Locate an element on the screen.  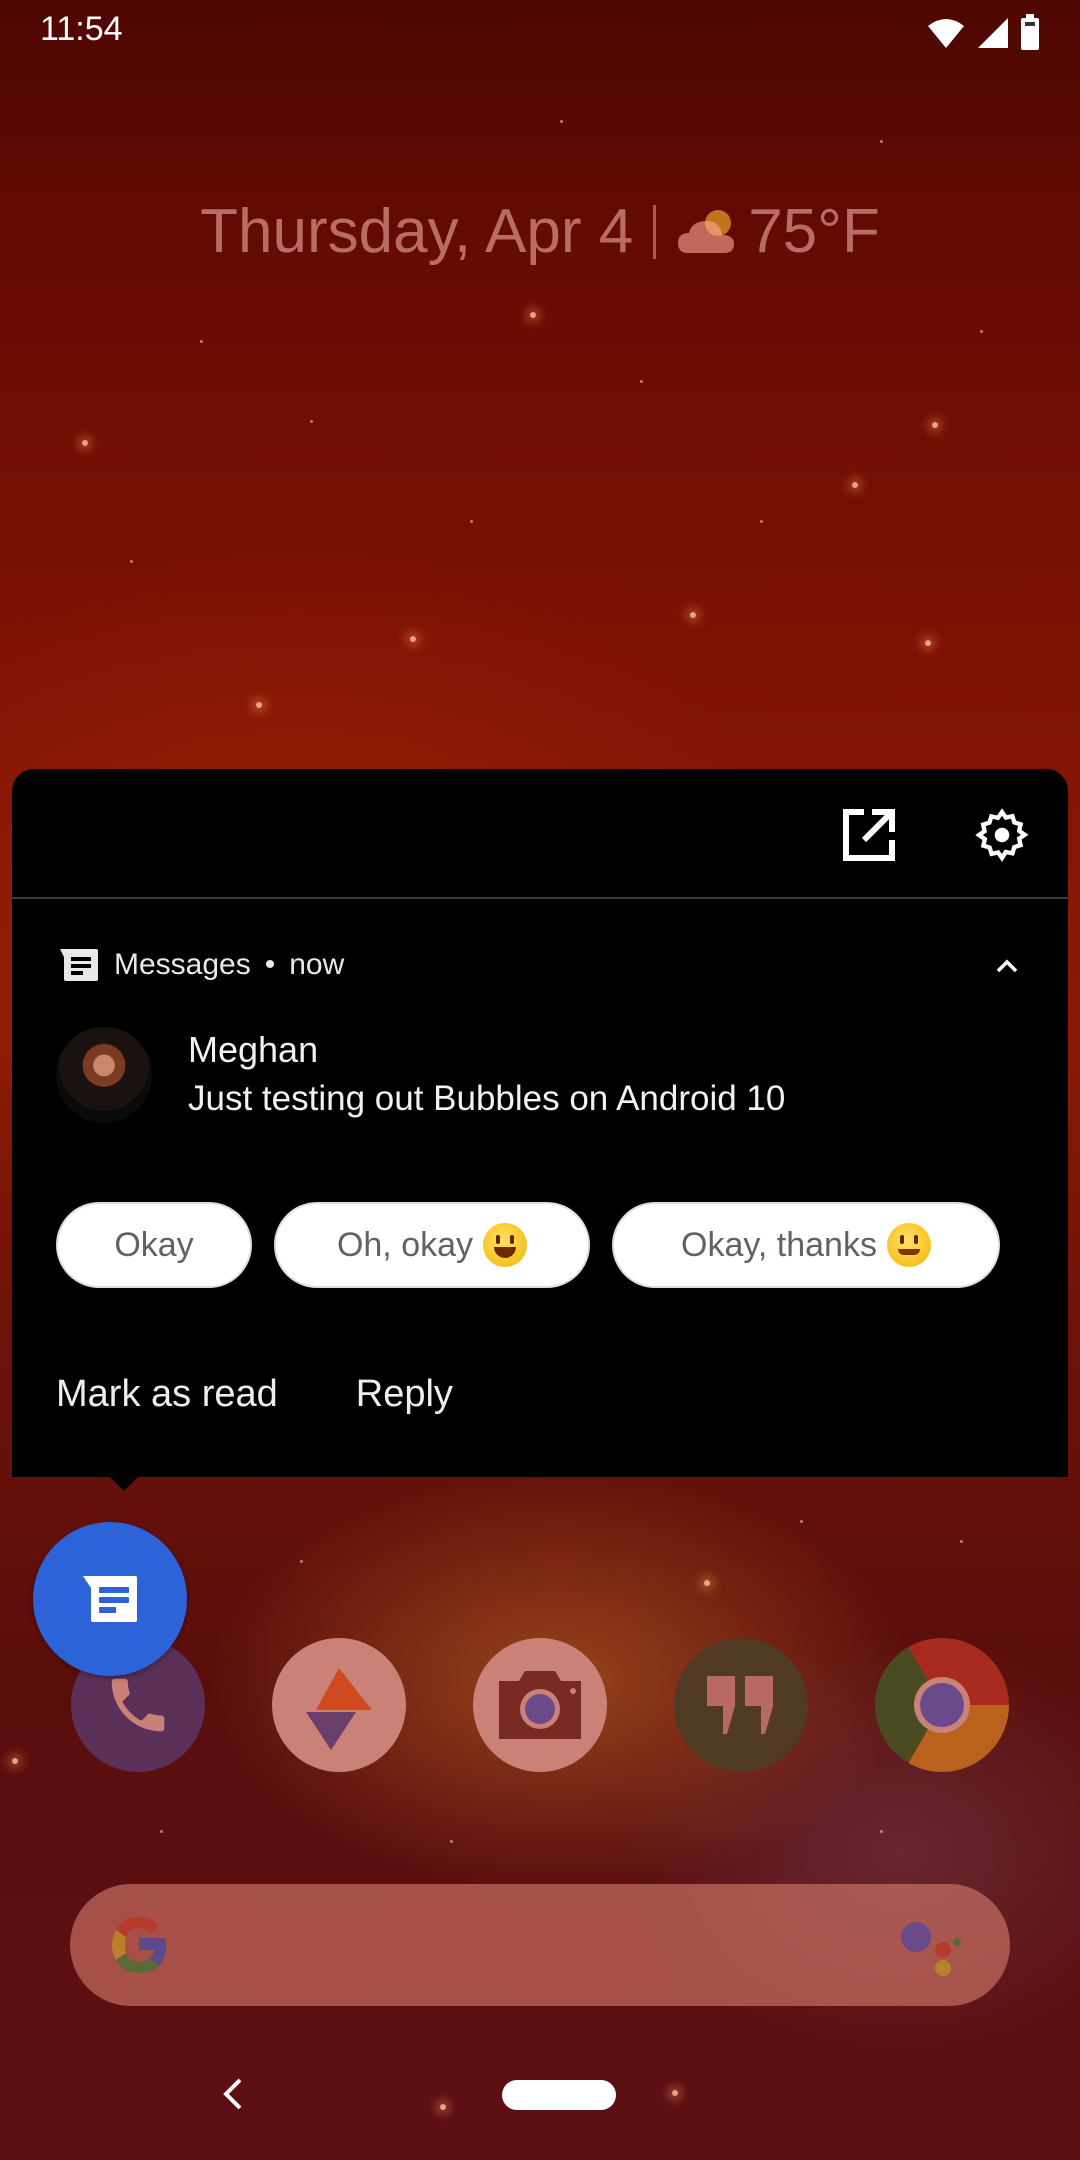
triangle-app-icon is located at coordinates (339, 1709).